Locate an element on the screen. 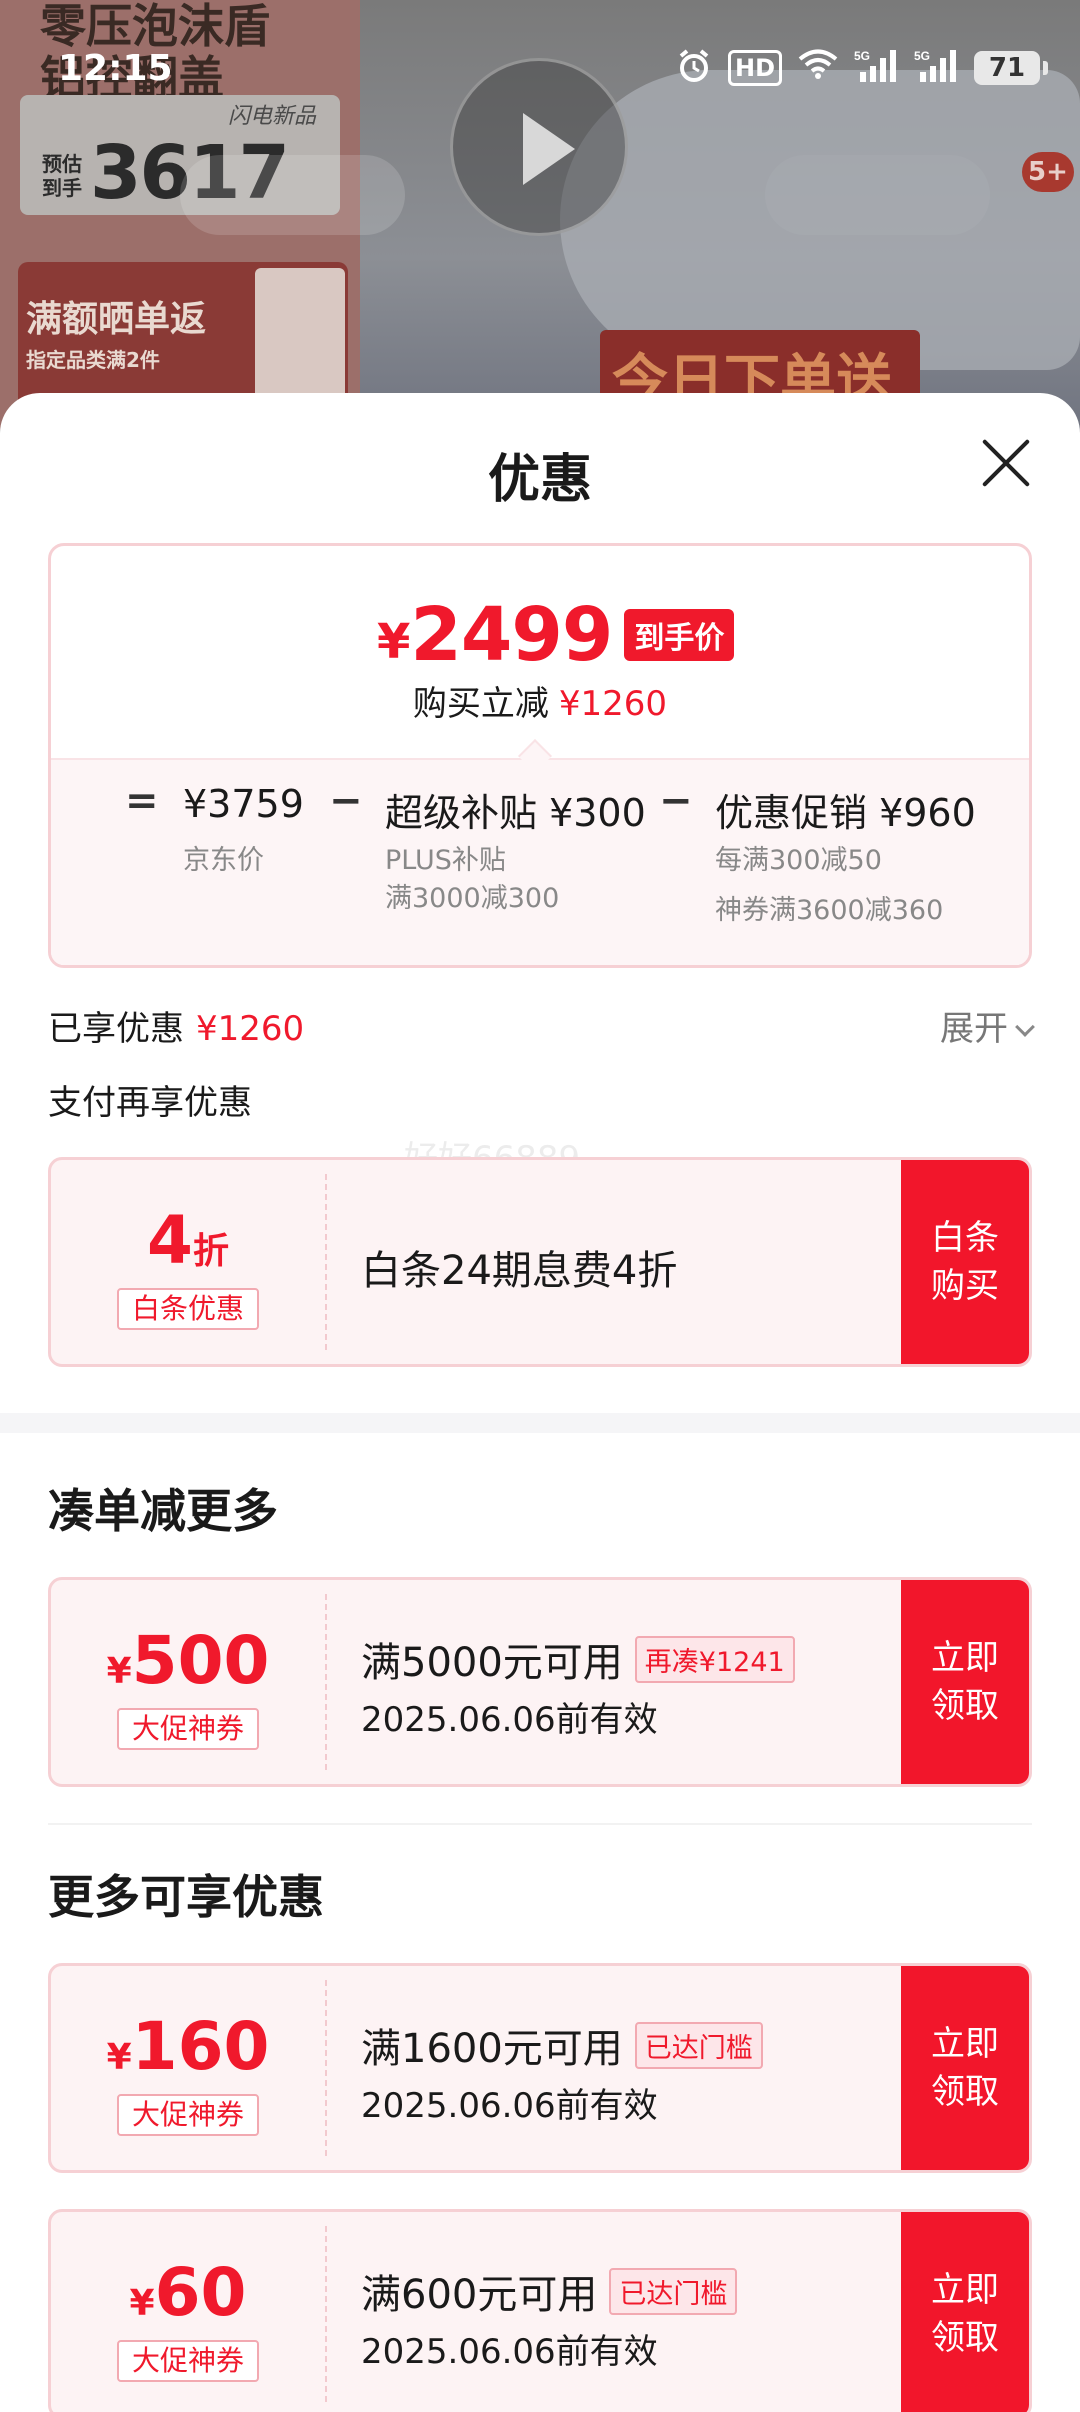 This screenshot has width=1080, height=2412. coupon-value: ¥160 大促神券 is located at coordinates (188, 2068).